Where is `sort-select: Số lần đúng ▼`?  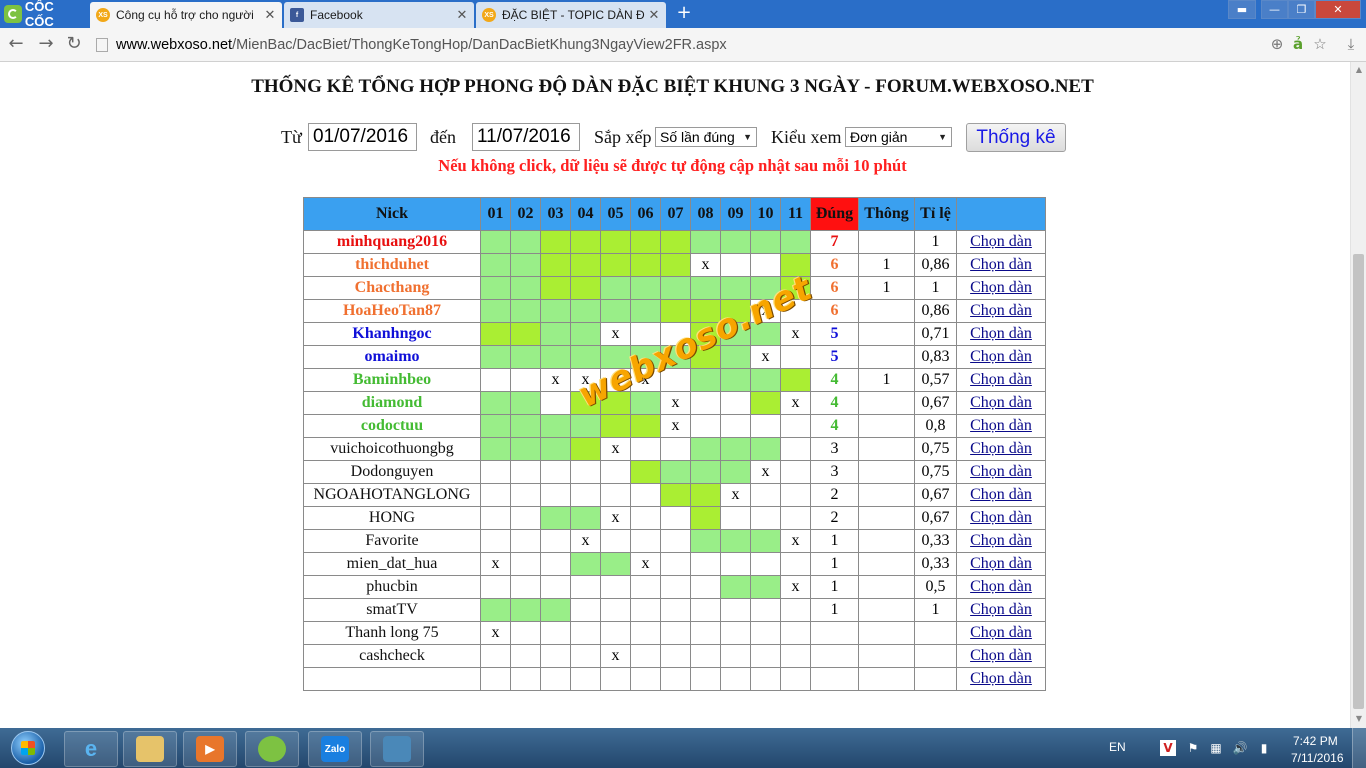 sort-select: Số lần đúng ▼ is located at coordinates (706, 137).